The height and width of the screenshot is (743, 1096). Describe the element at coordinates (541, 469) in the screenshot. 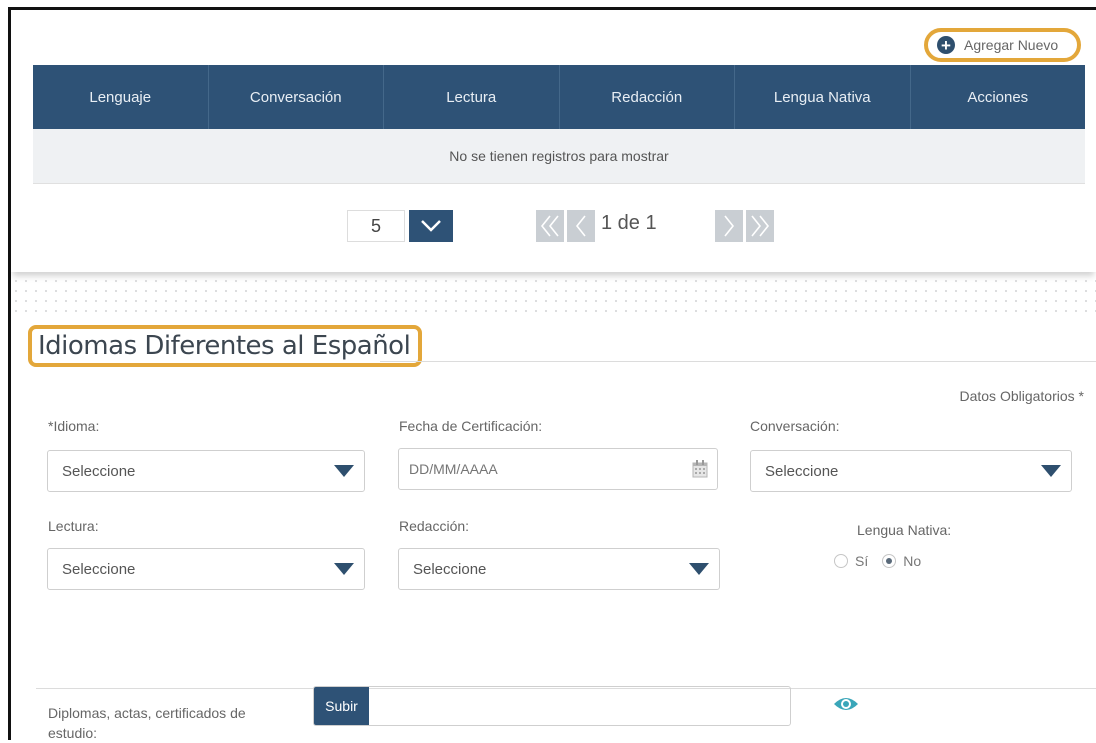

I see `fecha-certificacion-input` at that location.